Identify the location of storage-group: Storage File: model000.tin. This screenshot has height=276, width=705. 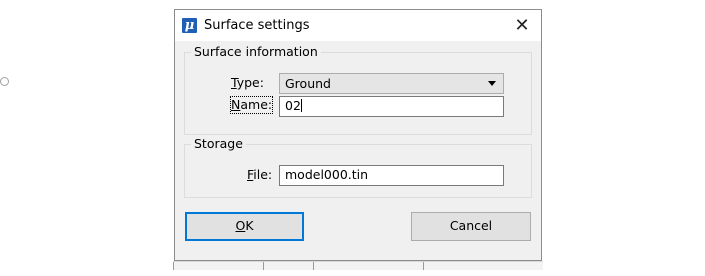
(358, 167).